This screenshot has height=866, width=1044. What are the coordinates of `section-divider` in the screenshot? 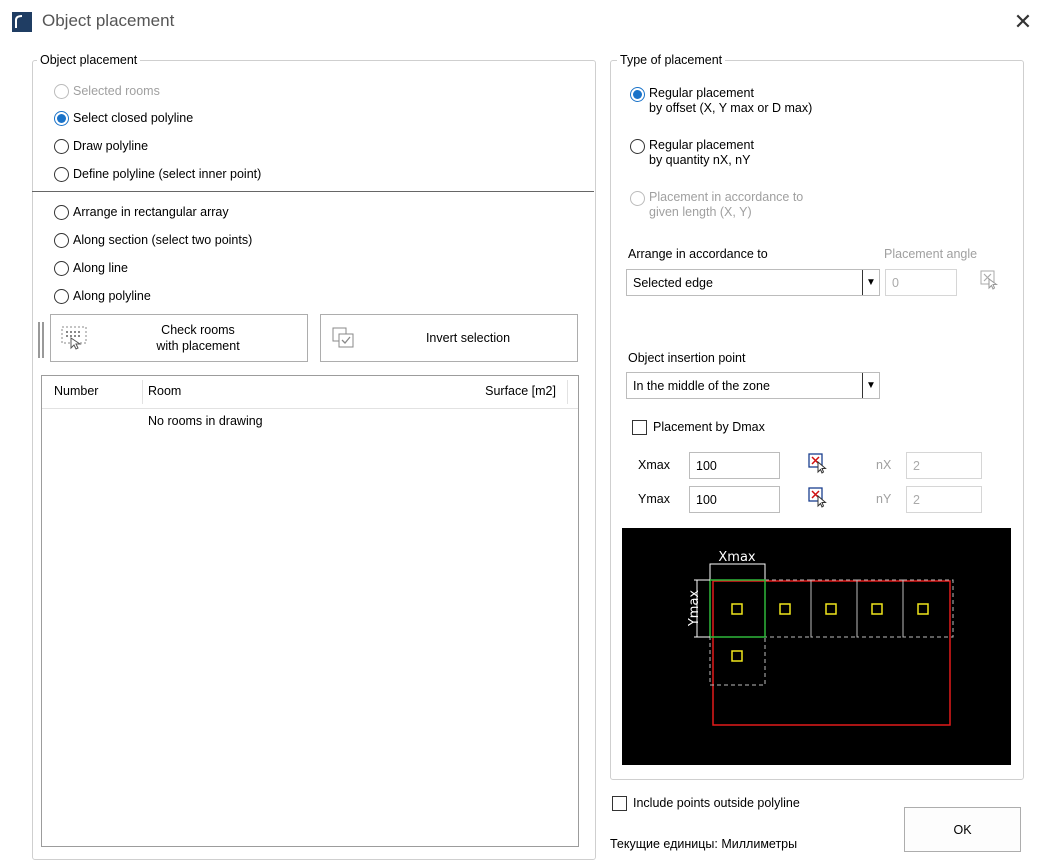 It's located at (313, 191).